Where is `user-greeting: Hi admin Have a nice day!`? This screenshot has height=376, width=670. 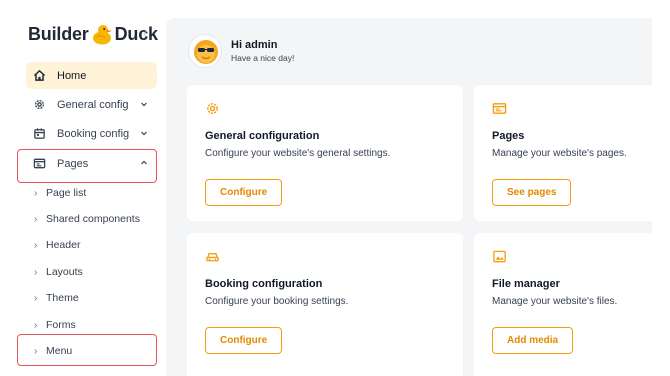
user-greeting: Hi admin Have a nice day! is located at coordinates (241, 51).